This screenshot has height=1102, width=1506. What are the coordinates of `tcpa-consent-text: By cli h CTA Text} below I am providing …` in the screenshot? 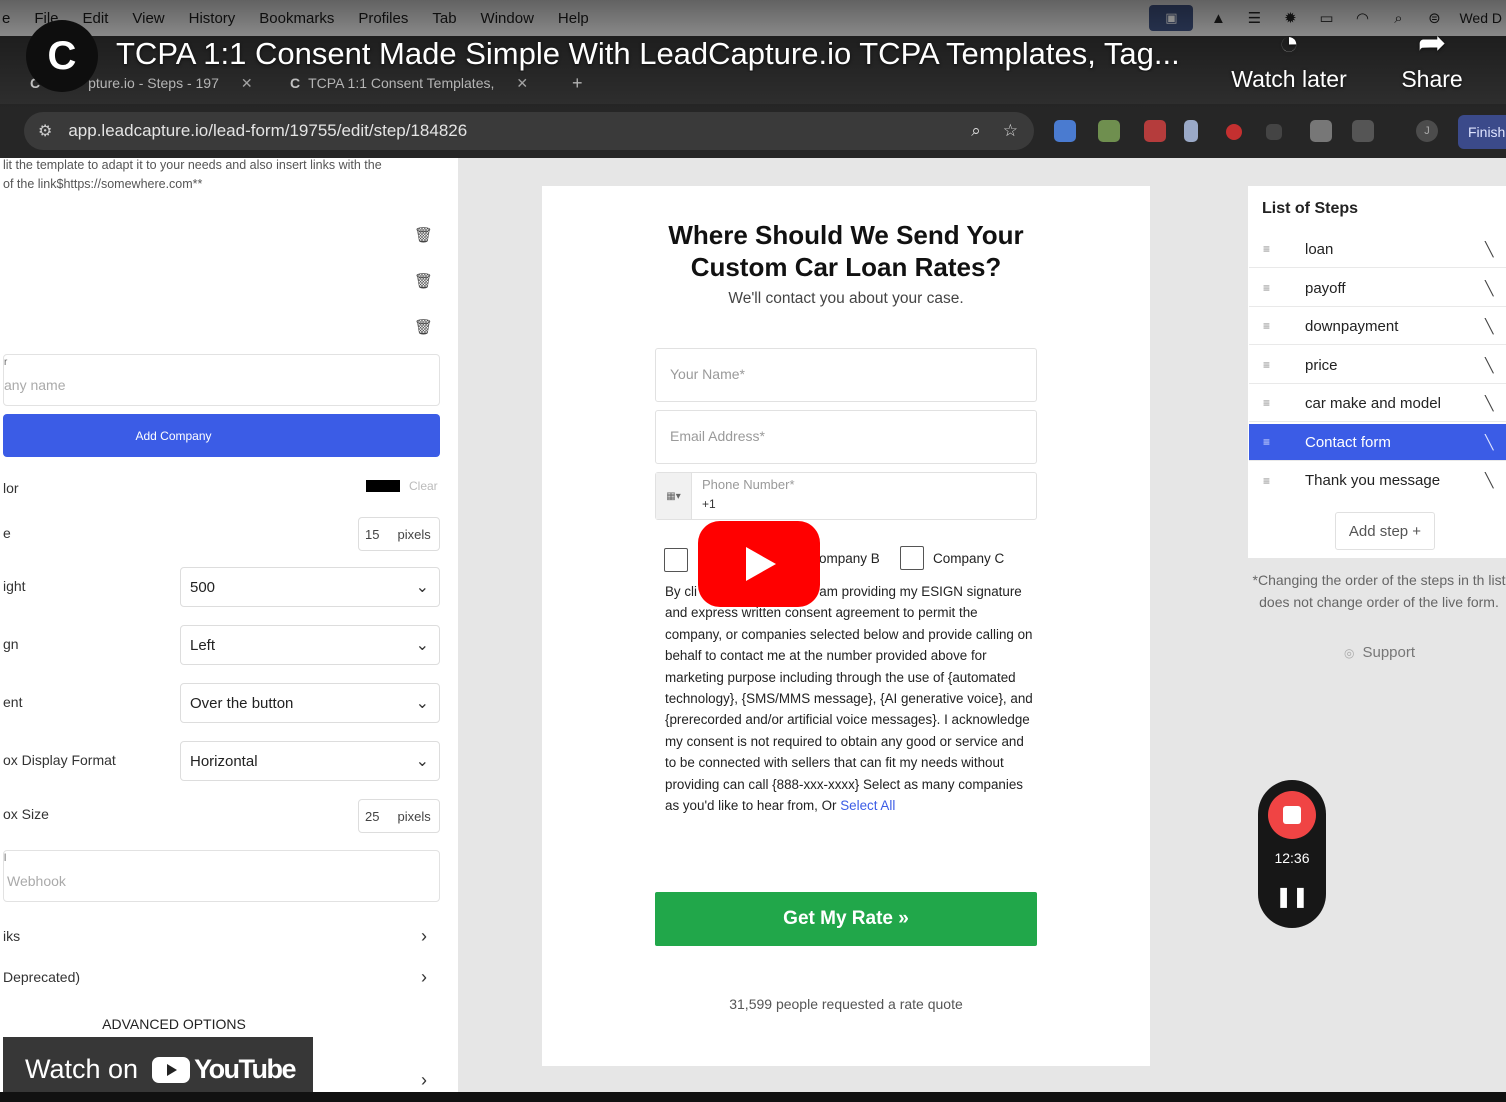 It's located at (850, 698).